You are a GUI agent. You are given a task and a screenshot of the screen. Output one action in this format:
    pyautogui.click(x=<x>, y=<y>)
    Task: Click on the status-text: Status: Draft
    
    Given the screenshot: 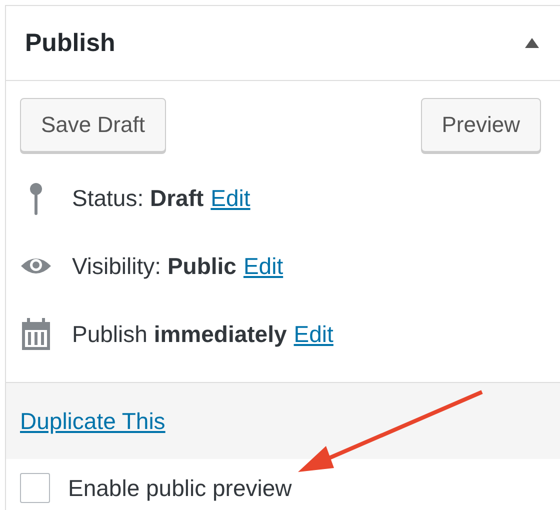 What is the action you would take?
    pyautogui.click(x=138, y=198)
    